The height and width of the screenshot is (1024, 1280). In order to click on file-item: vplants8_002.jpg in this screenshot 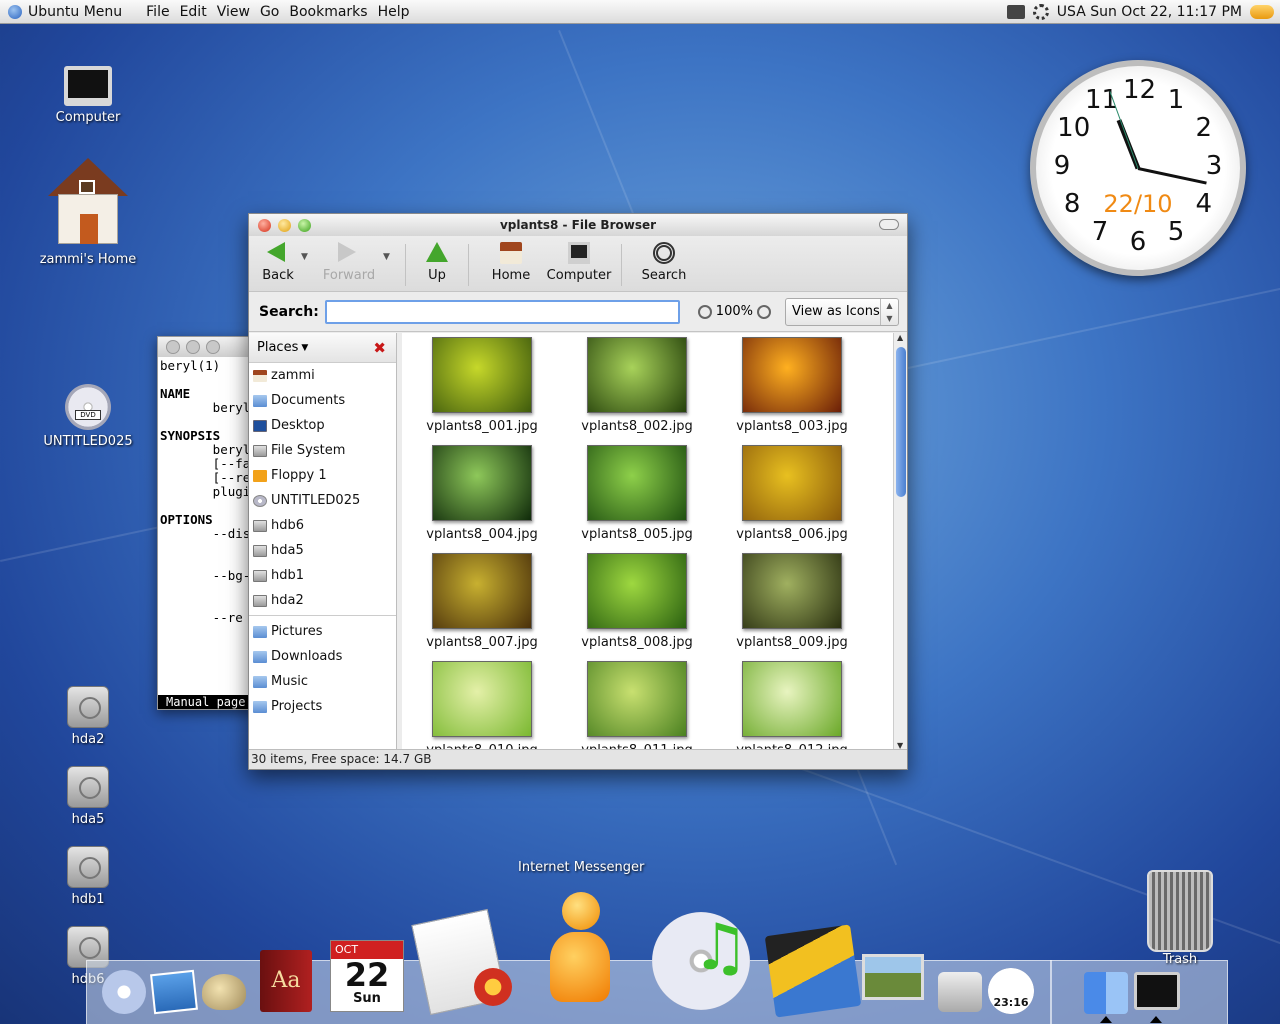, I will do `click(637, 385)`.